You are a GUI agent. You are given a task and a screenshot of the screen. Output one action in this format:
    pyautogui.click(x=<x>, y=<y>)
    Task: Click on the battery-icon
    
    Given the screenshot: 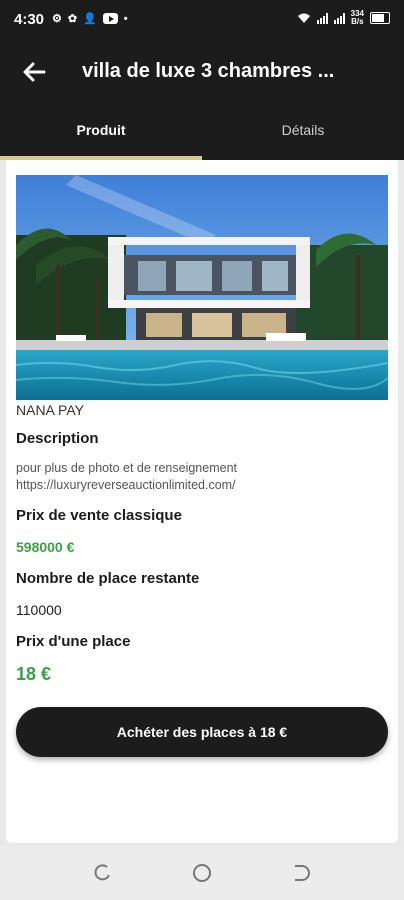 What is the action you would take?
    pyautogui.click(x=380, y=18)
    